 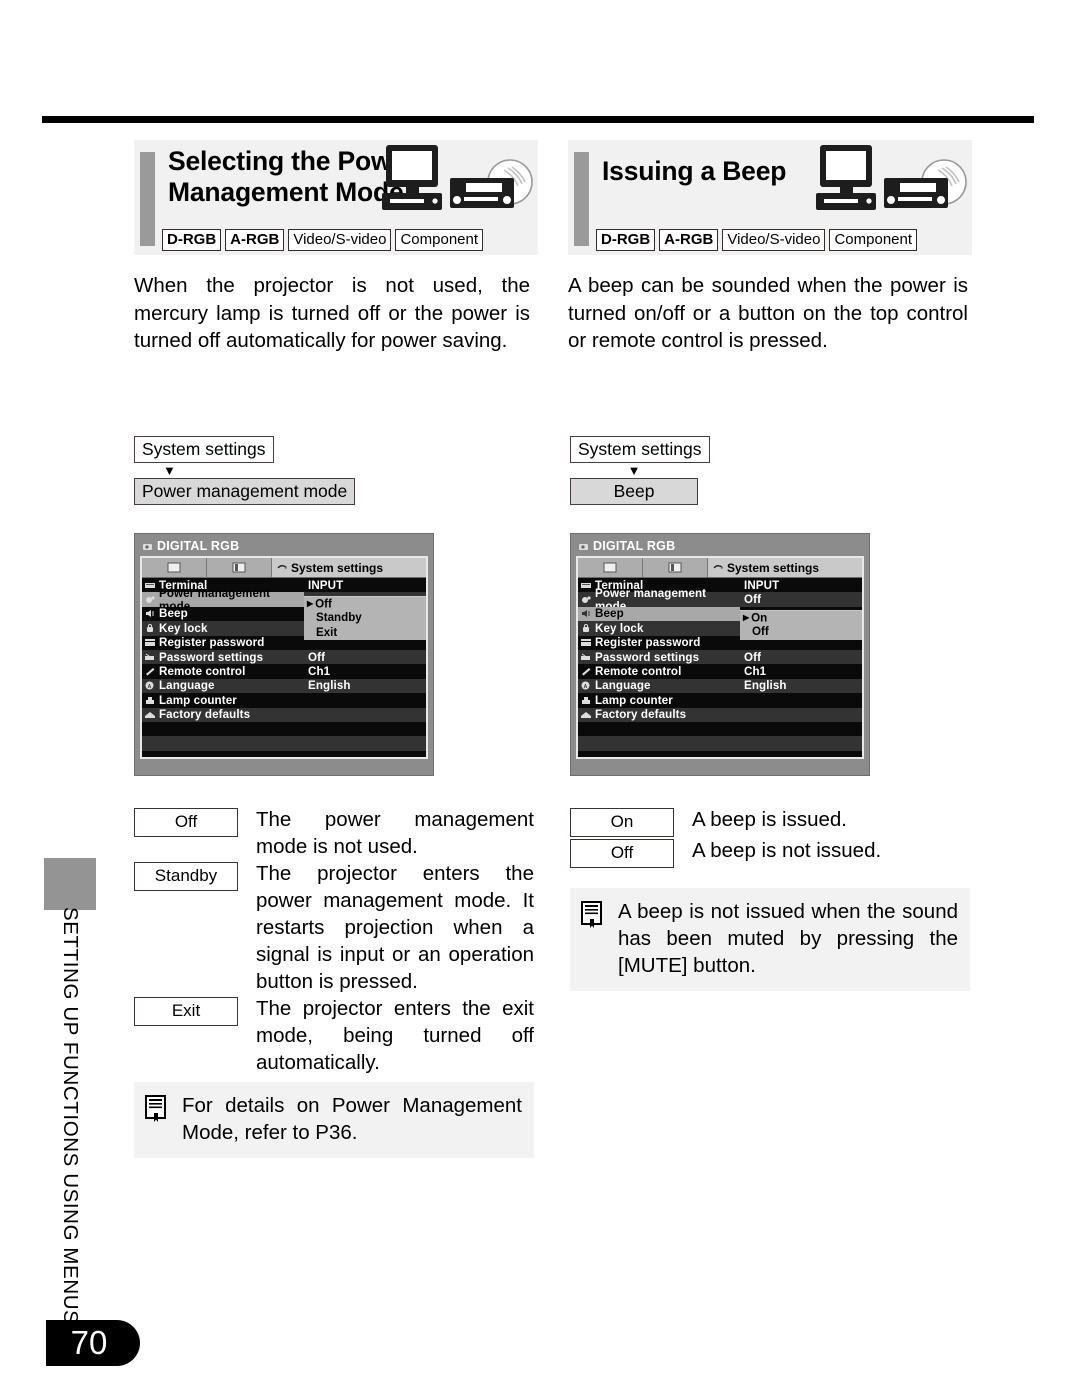 What do you see at coordinates (365, 633) in the screenshot?
I see `osd-submenu-option: Exit` at bounding box center [365, 633].